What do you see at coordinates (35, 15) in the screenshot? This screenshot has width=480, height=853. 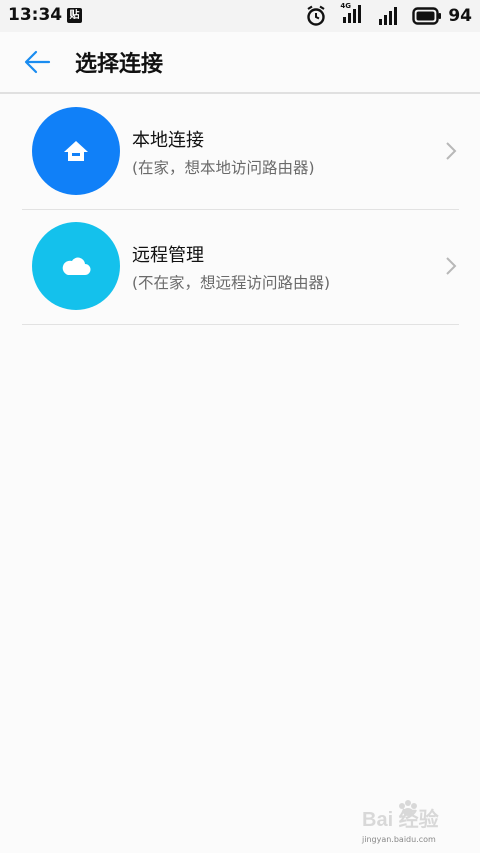 I see `status-time: 13:34` at bounding box center [35, 15].